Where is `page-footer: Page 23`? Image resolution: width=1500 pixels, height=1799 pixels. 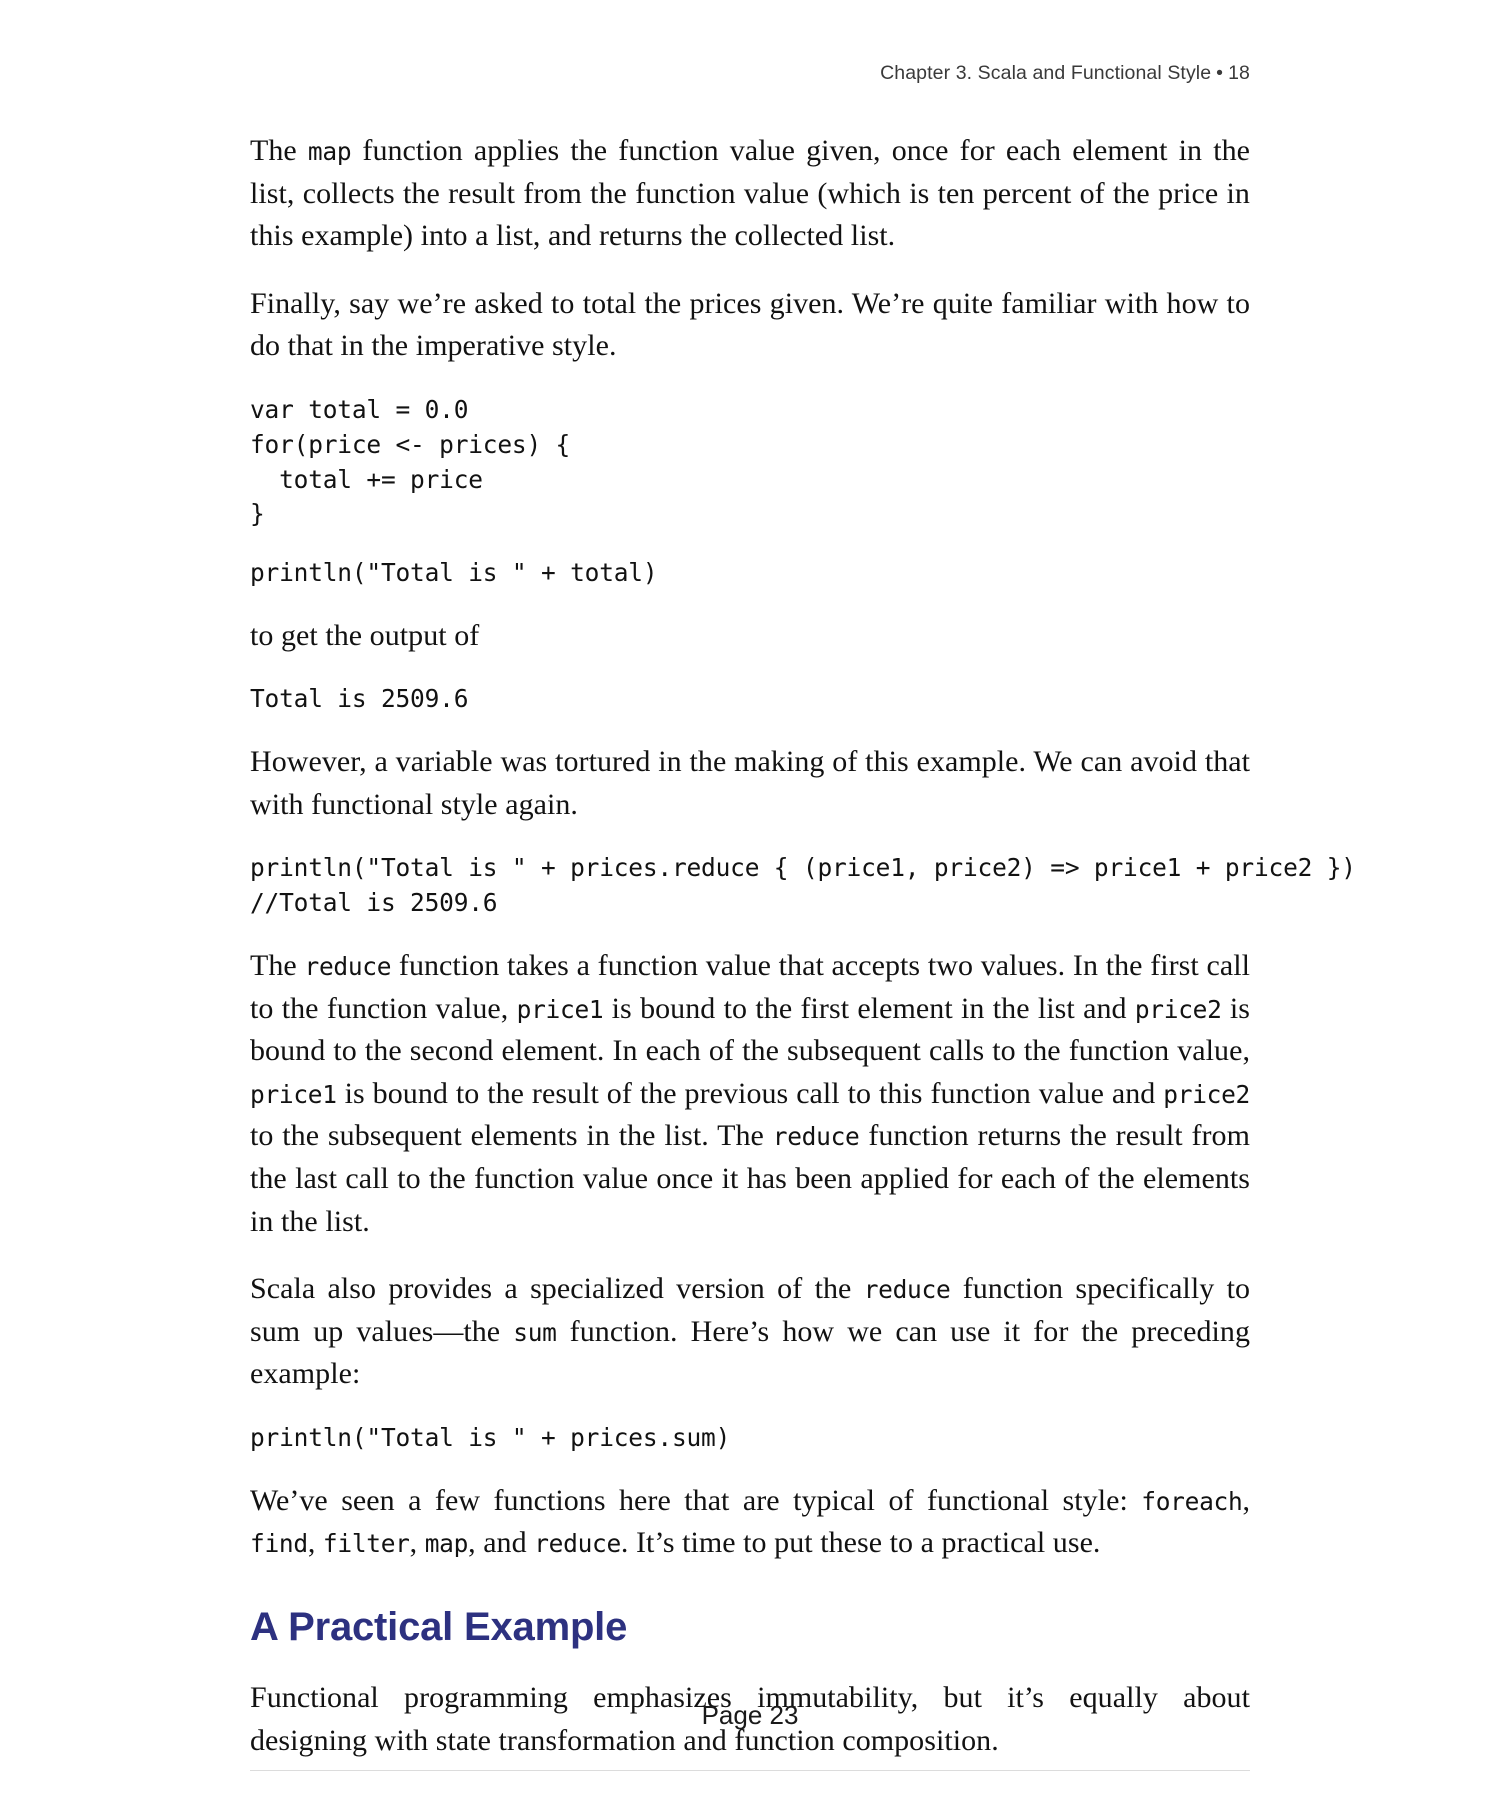
page-footer: Page 23 is located at coordinates (750, 1715).